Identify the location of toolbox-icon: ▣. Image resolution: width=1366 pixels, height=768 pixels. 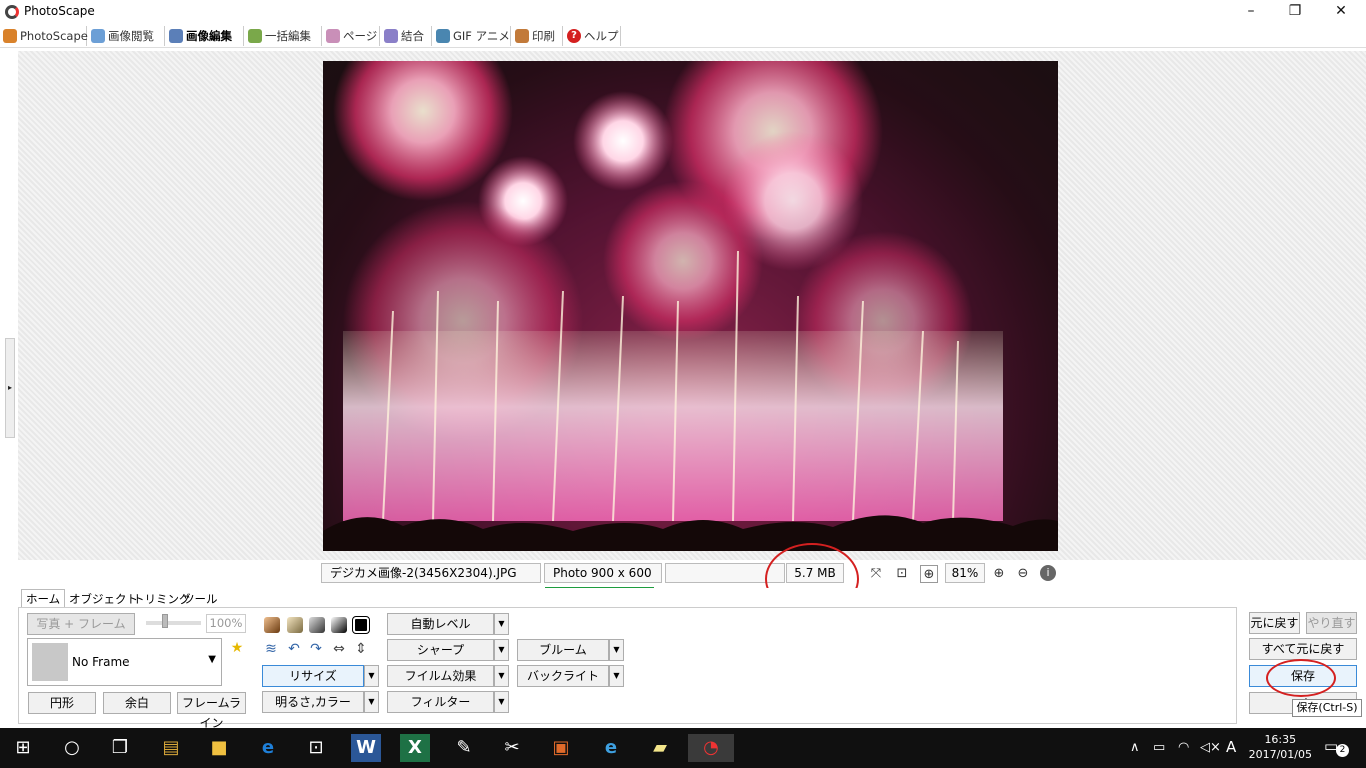
(561, 748).